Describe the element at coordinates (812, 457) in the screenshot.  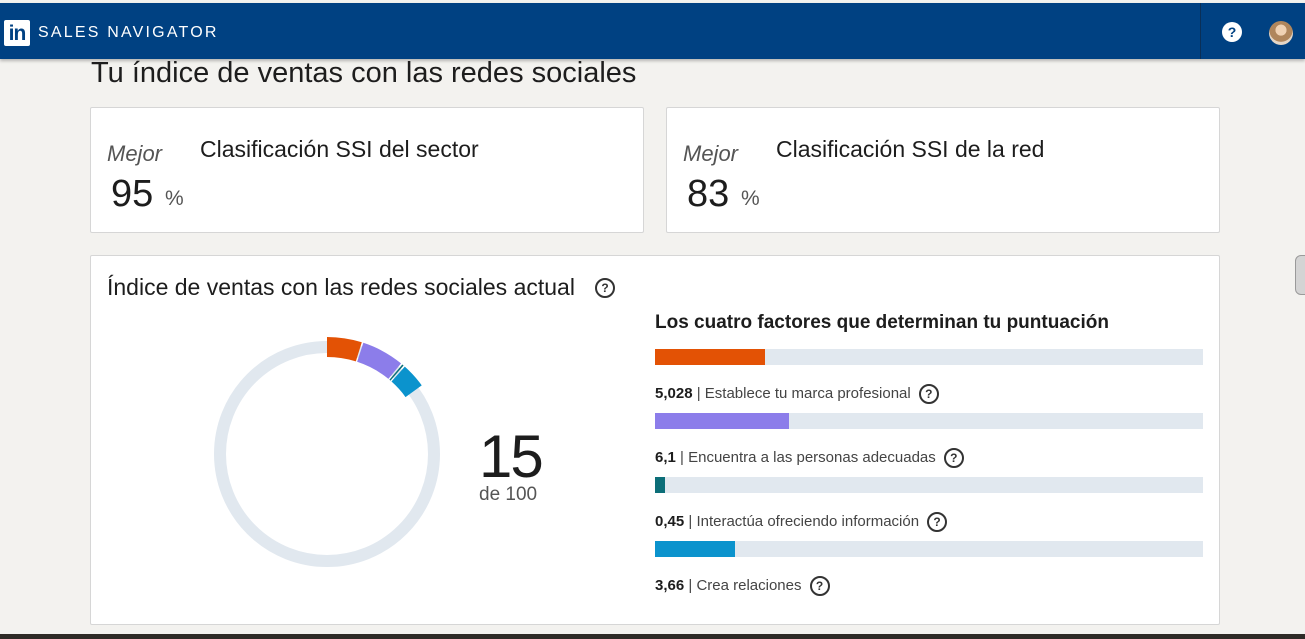
I see `factor-label: Encuentra a las personas adecuadas` at that location.